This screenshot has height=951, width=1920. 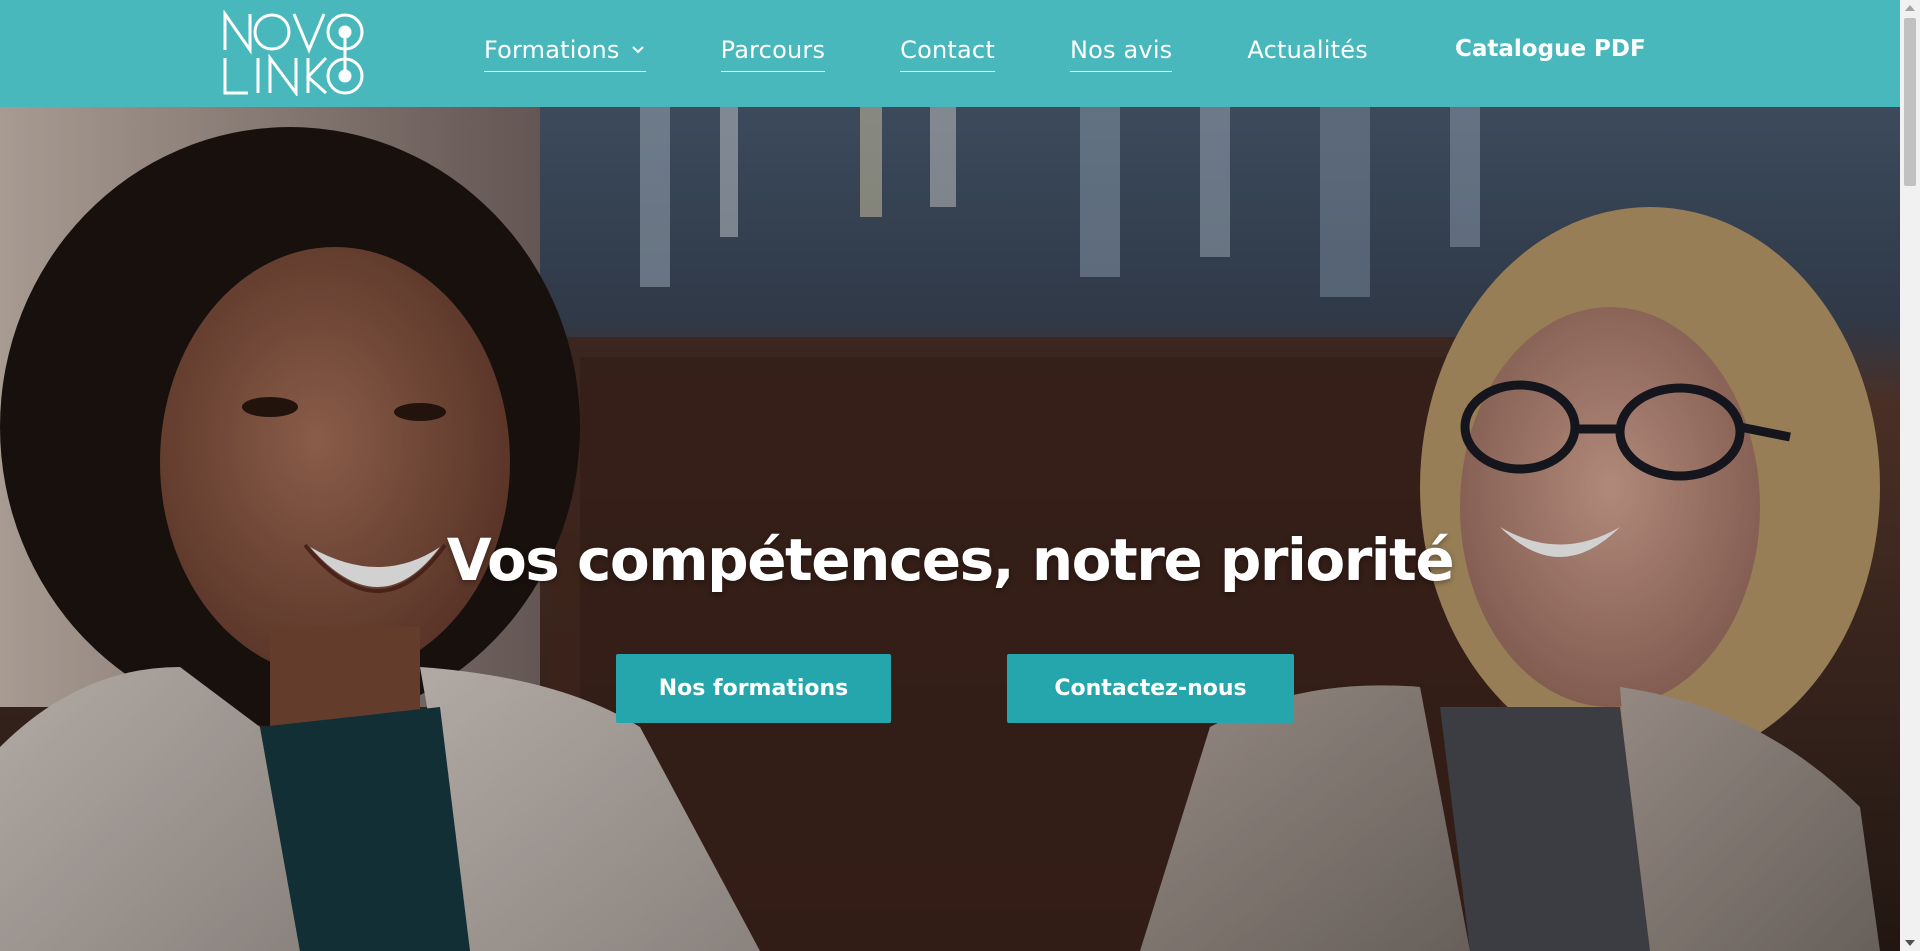 I want to click on nav-item-formations: Formations, so click(x=565, y=54).